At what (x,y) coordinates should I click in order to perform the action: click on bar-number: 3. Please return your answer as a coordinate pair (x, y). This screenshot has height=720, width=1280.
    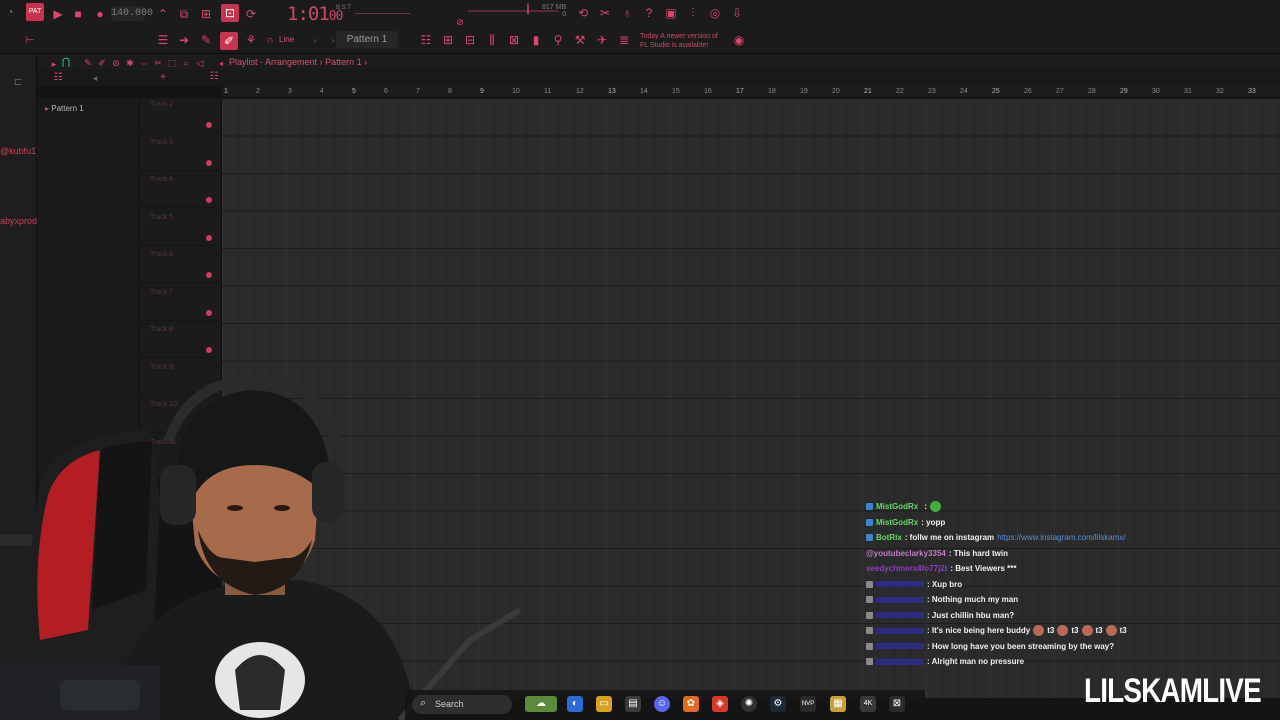
    Looking at the image, I should click on (290, 91).